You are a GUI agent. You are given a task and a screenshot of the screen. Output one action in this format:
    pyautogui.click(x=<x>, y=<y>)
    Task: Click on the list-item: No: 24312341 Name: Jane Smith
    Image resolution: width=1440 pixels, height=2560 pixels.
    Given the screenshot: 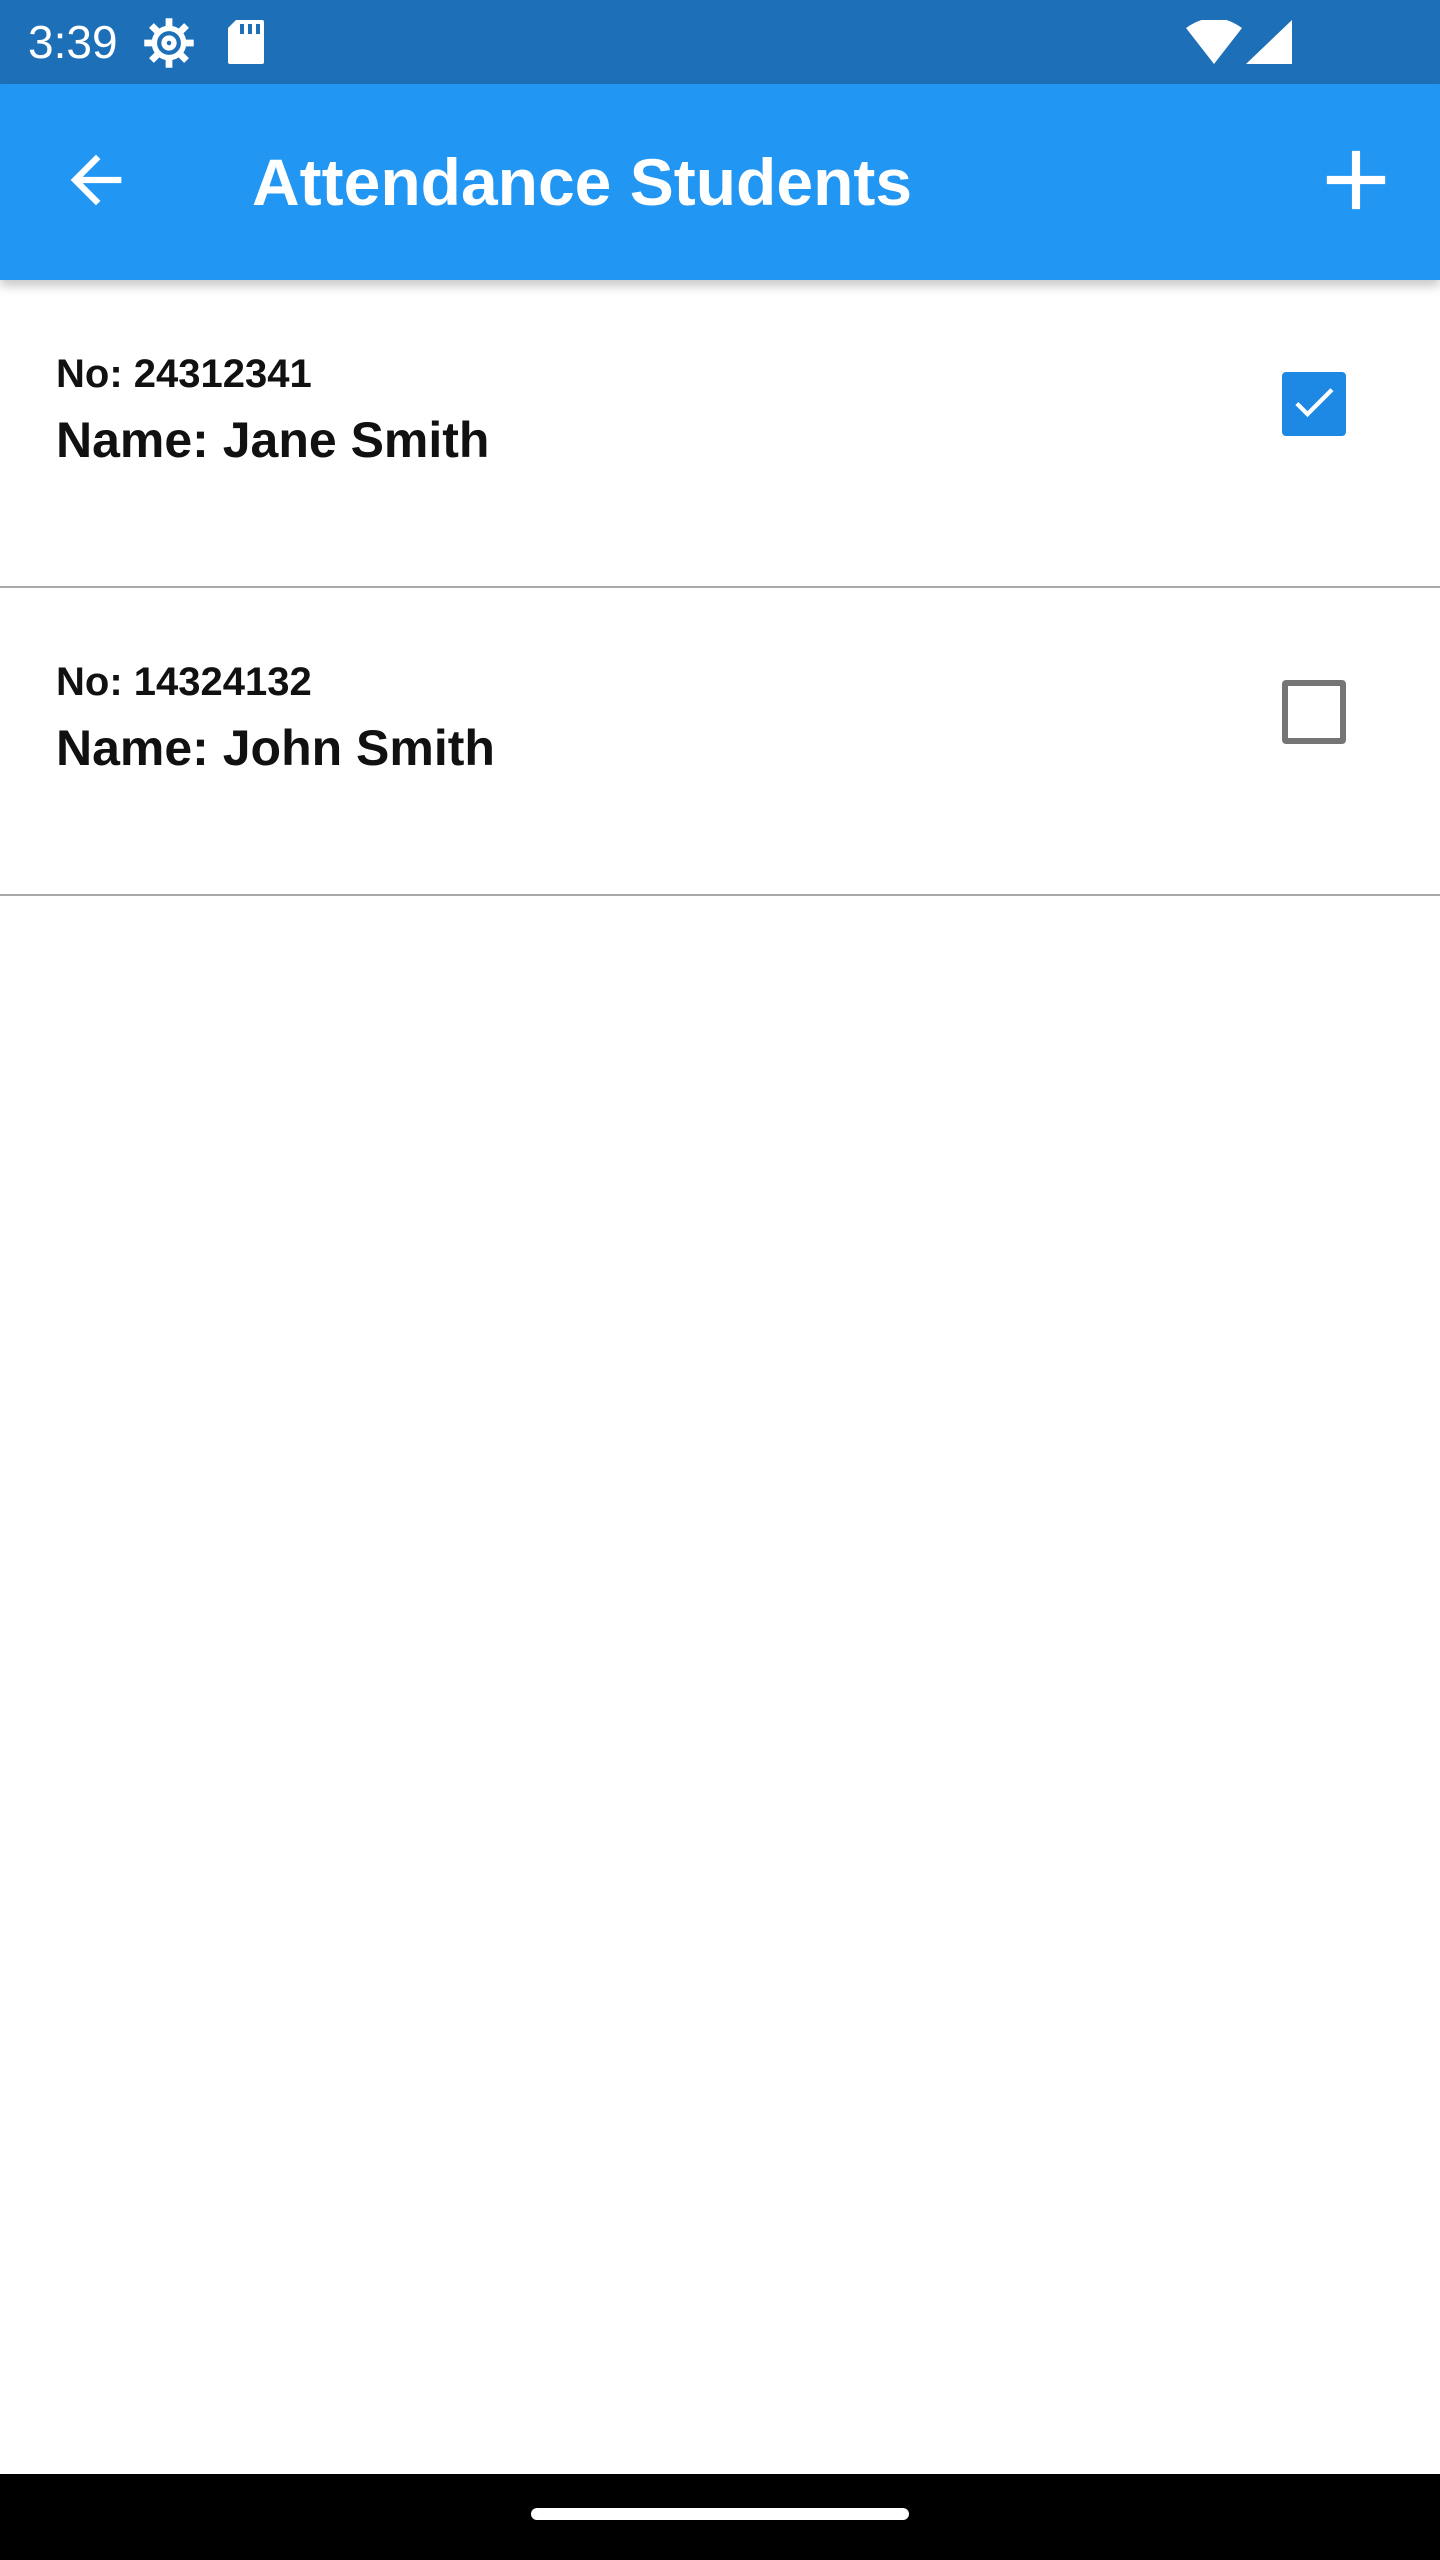 What is the action you would take?
    pyautogui.click(x=720, y=434)
    